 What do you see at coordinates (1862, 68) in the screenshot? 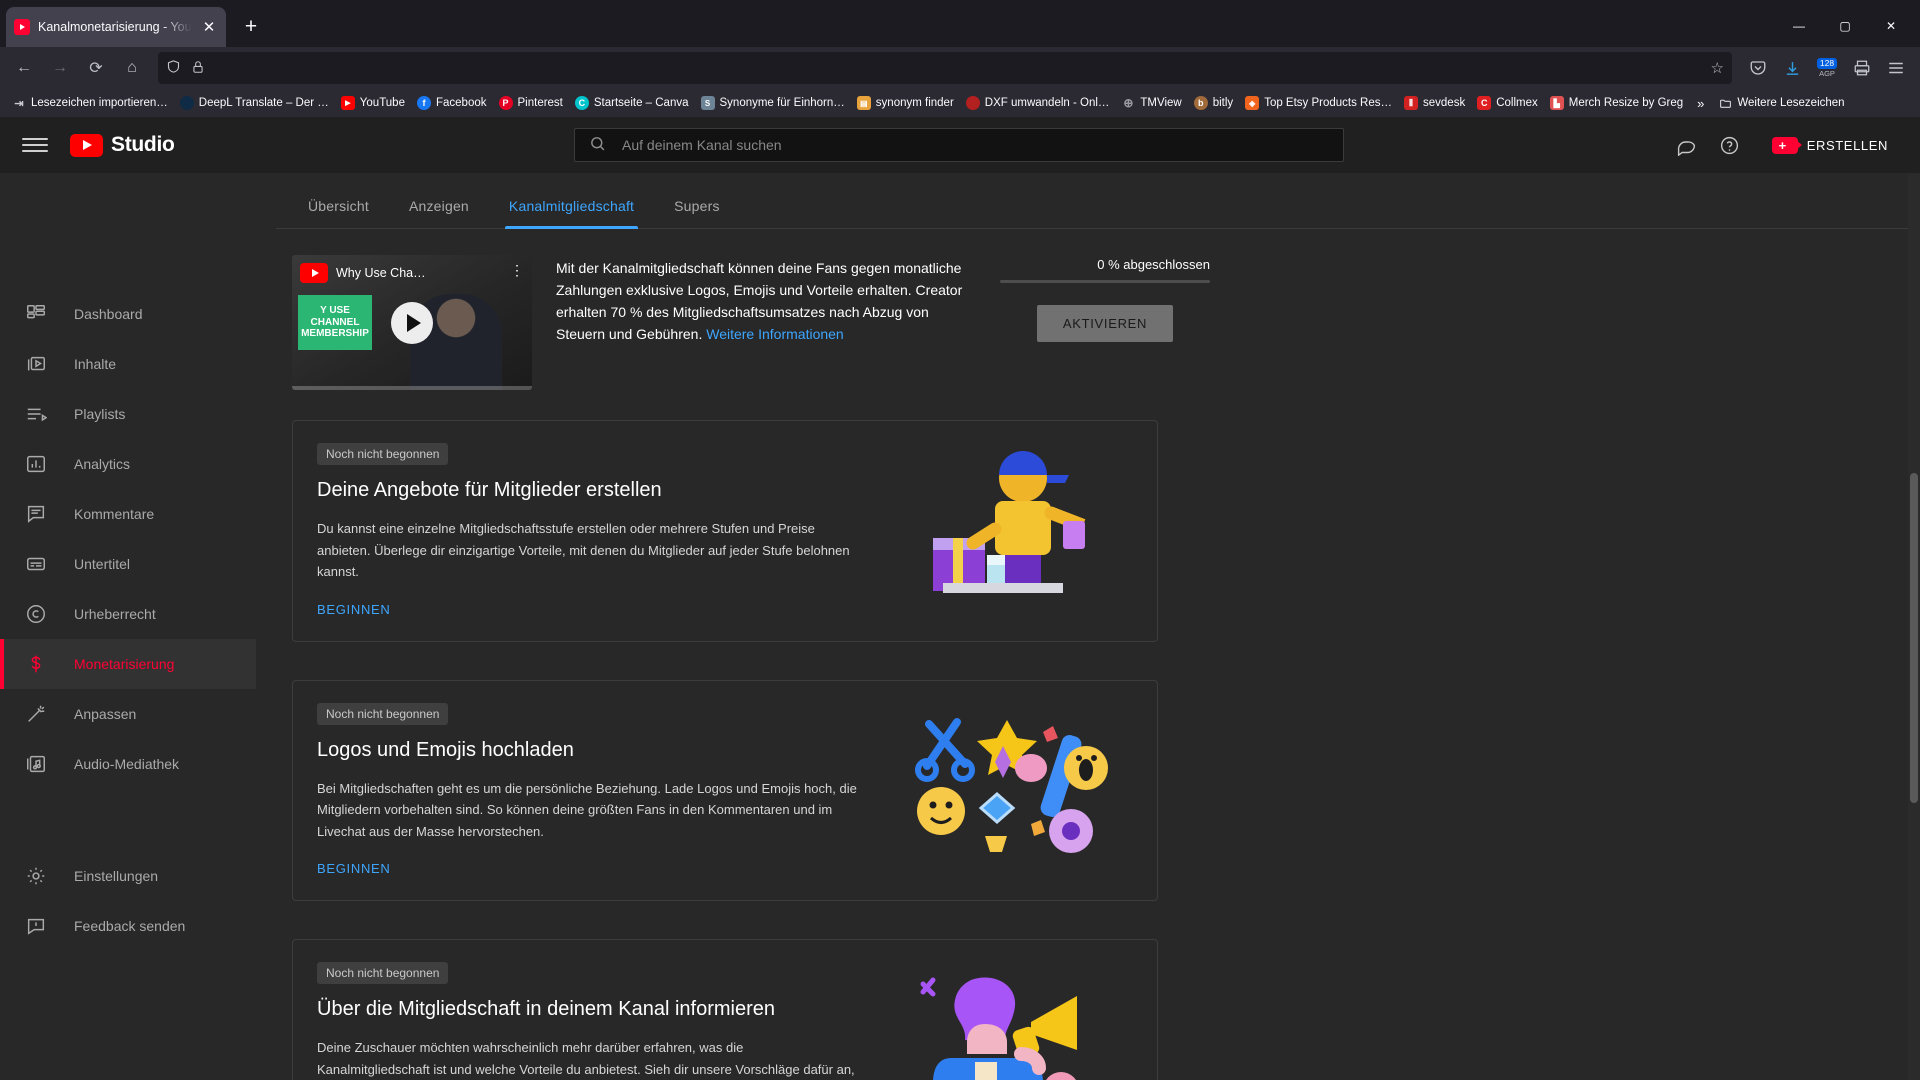
I see `print-icon` at bounding box center [1862, 68].